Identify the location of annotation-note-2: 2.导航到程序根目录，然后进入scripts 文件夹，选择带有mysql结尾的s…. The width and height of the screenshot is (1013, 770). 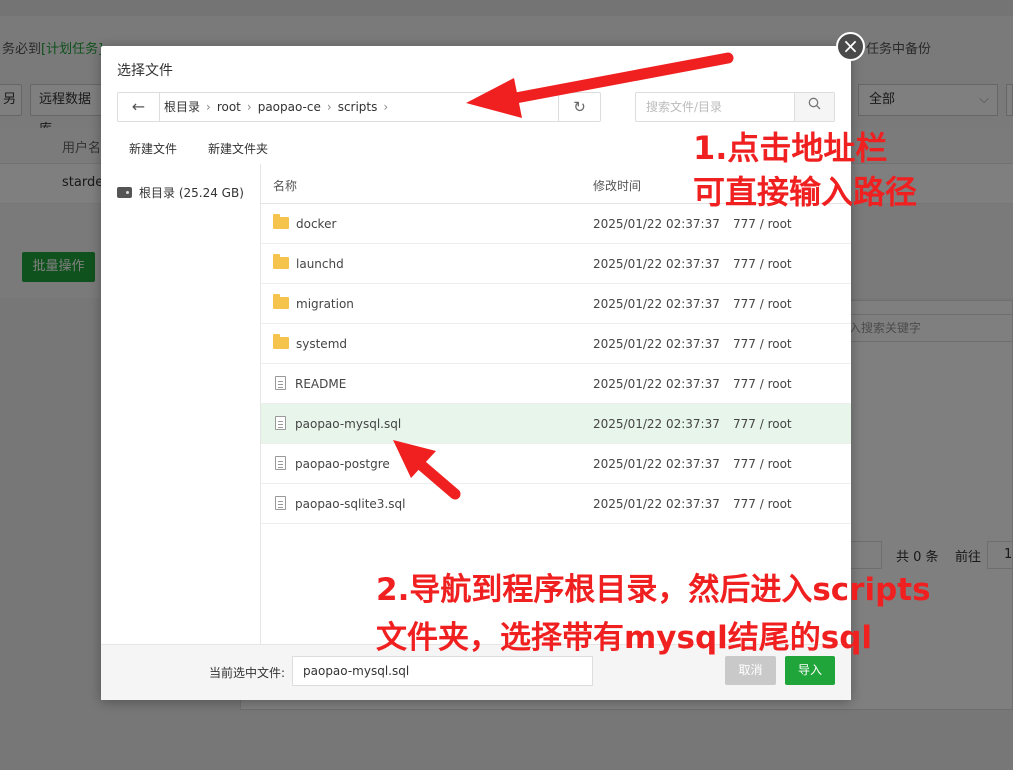
(653, 614).